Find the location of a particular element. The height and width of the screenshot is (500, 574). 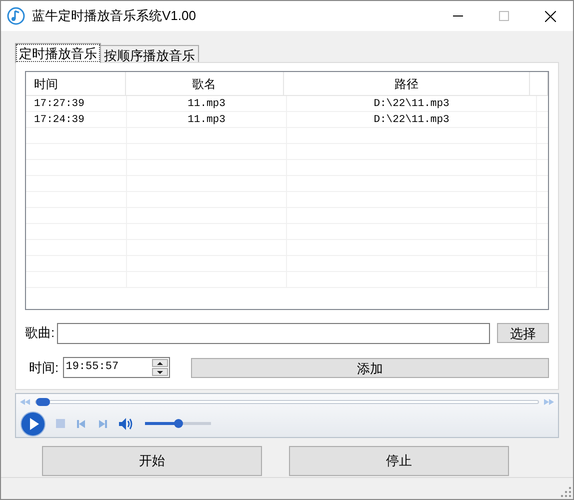

table-cell: 17:27:39 is located at coordinates (76, 103).